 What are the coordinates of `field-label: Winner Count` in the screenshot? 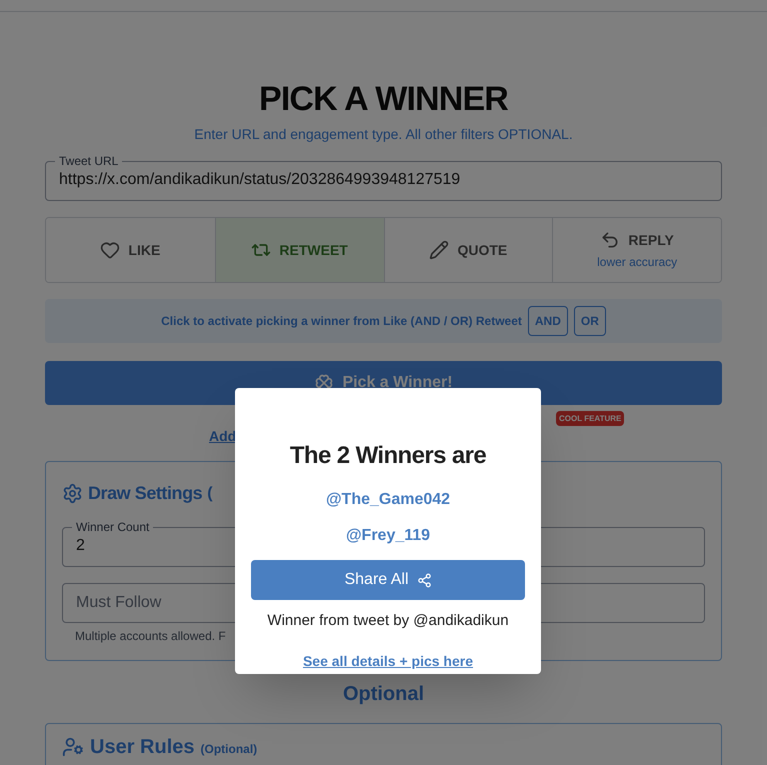 It's located at (112, 527).